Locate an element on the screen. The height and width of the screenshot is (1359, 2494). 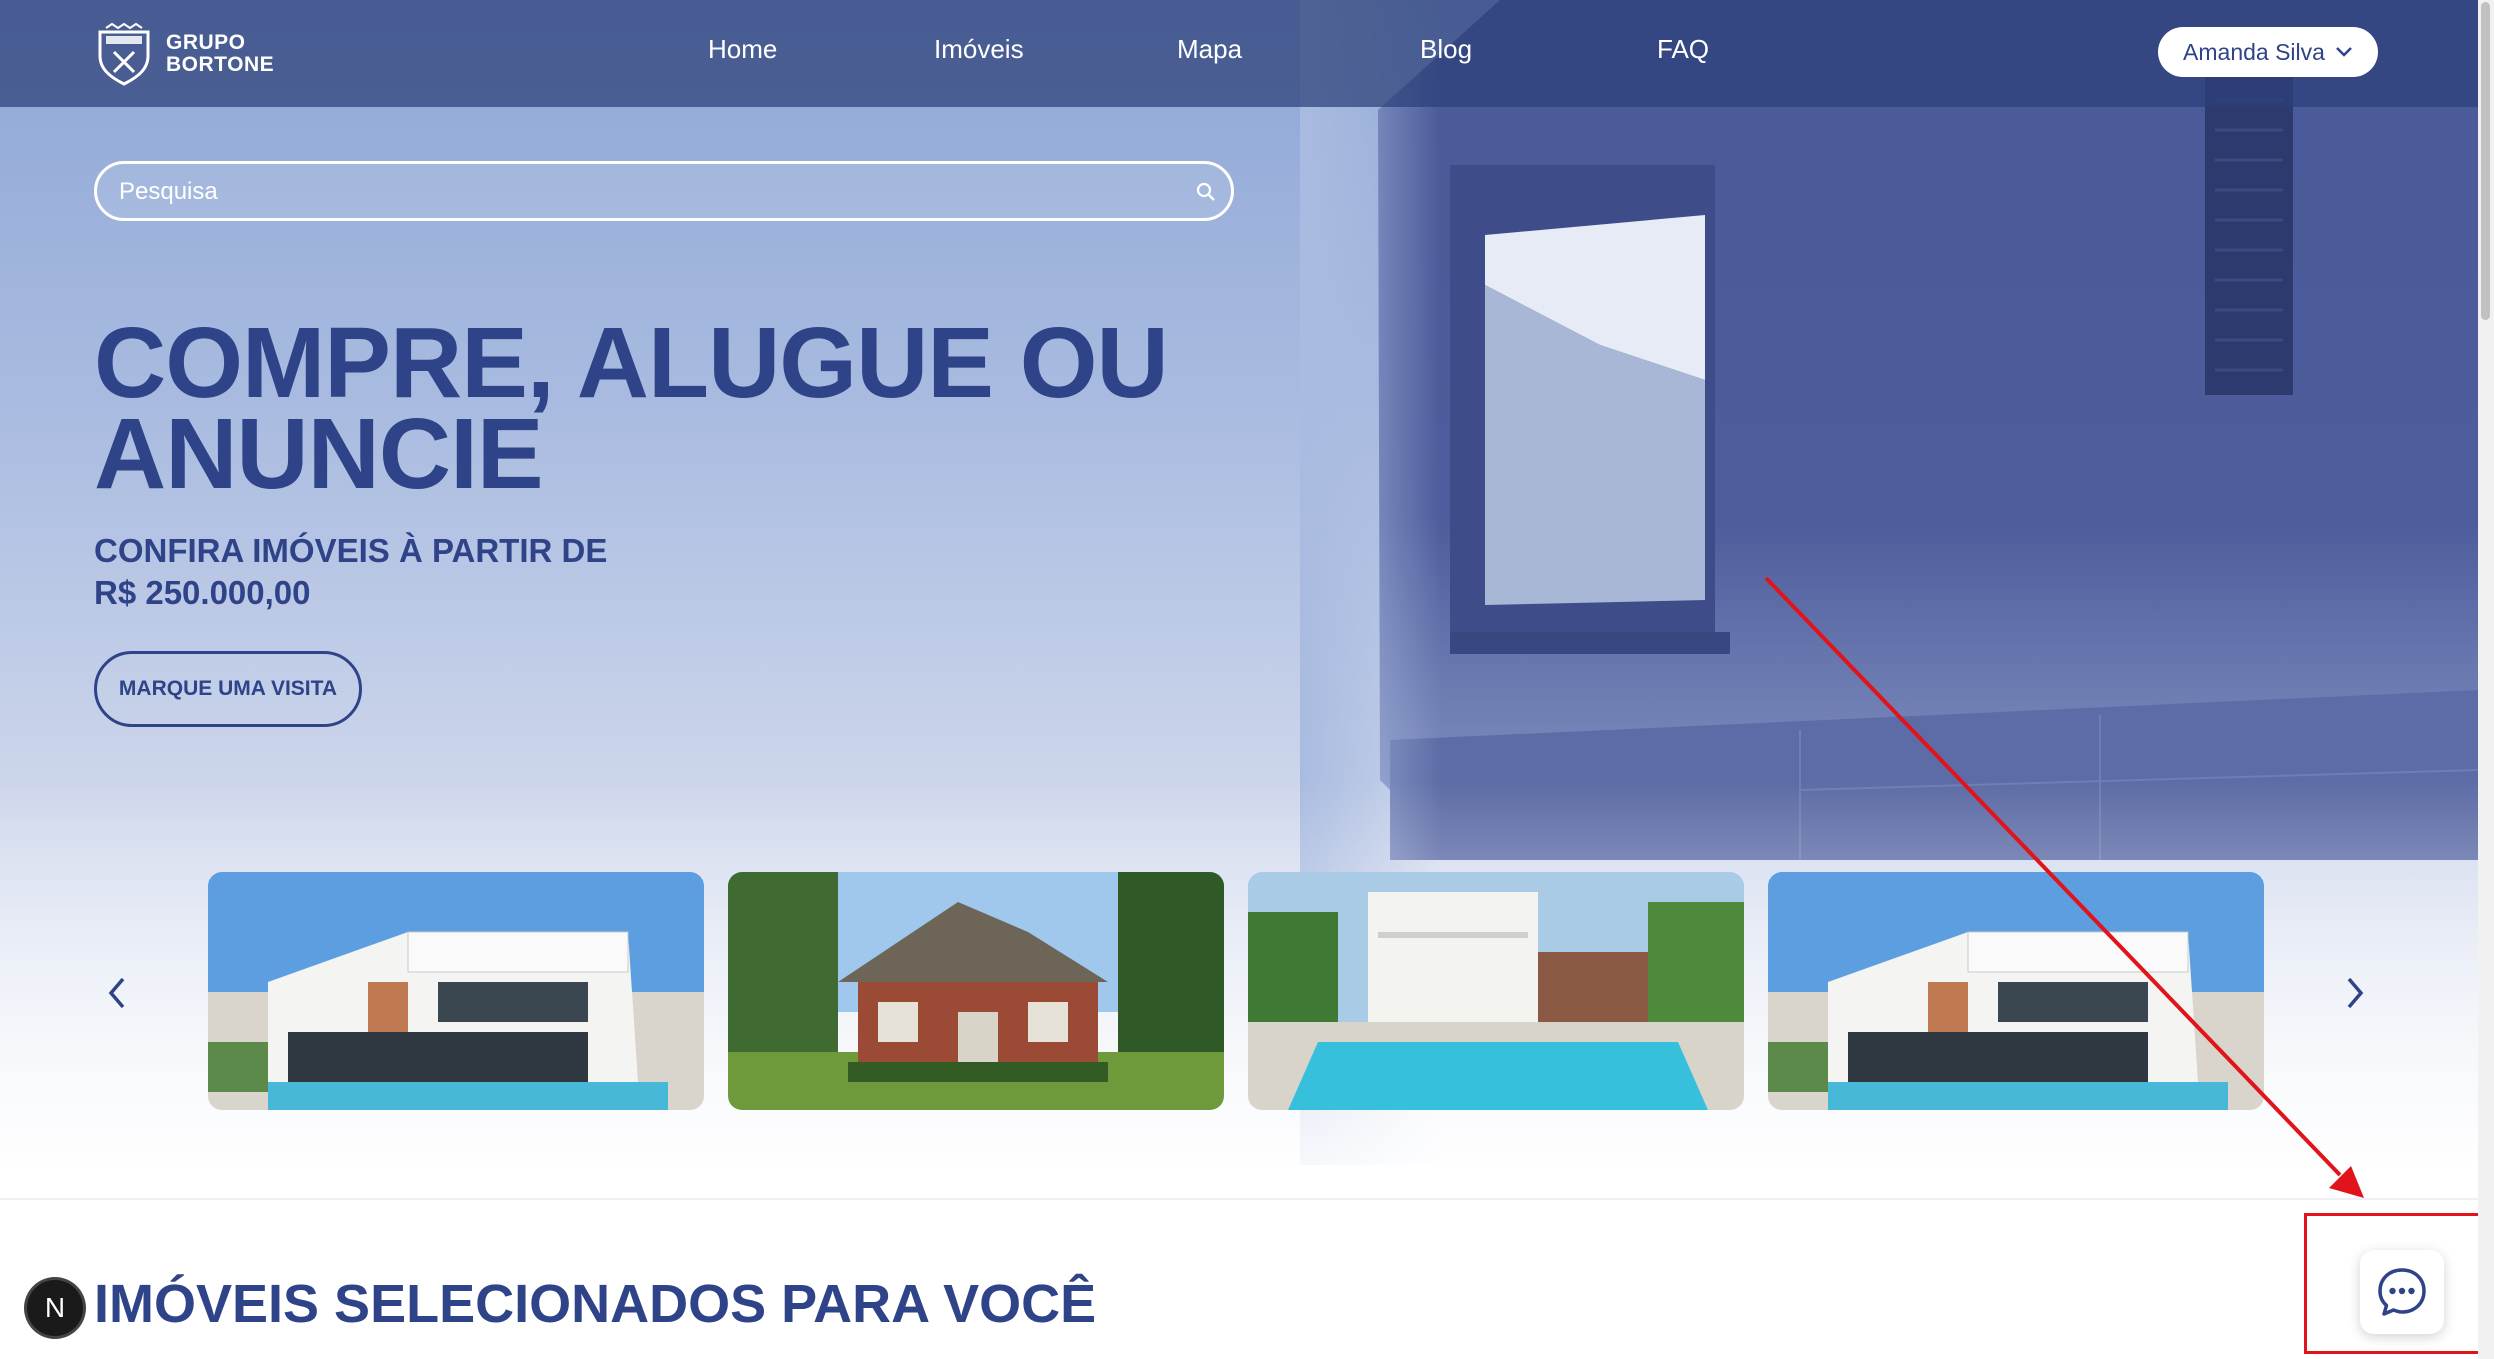
logo-line-grupo: GRUPO is located at coordinates (206, 42).